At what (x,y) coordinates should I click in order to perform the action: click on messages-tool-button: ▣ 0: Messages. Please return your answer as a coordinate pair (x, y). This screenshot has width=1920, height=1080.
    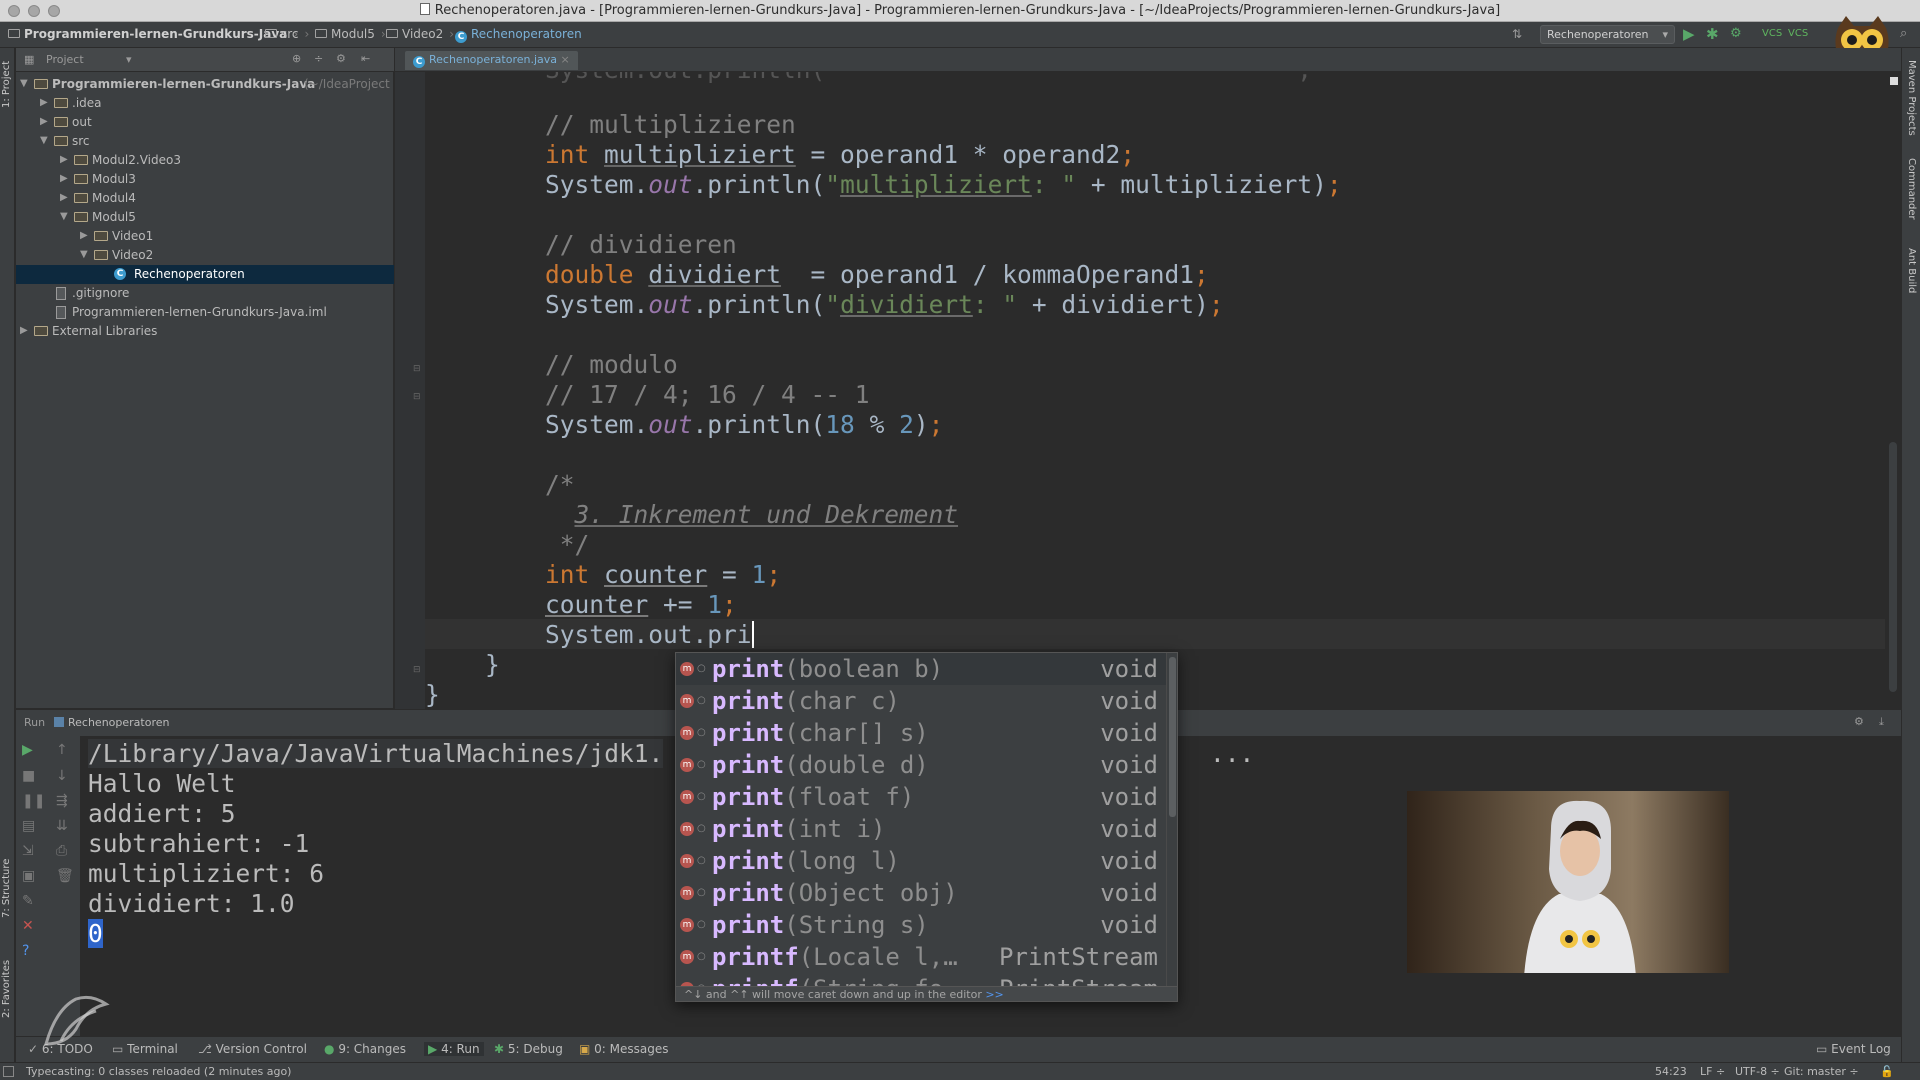
    Looking at the image, I should click on (624, 1049).